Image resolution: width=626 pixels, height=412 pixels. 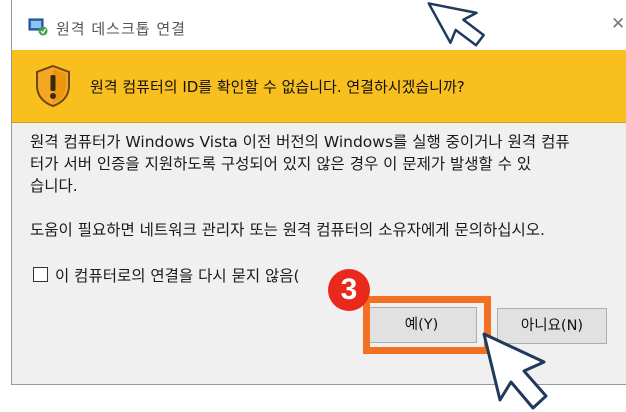 I want to click on description-line-3: 습니다., so click(x=54, y=186).